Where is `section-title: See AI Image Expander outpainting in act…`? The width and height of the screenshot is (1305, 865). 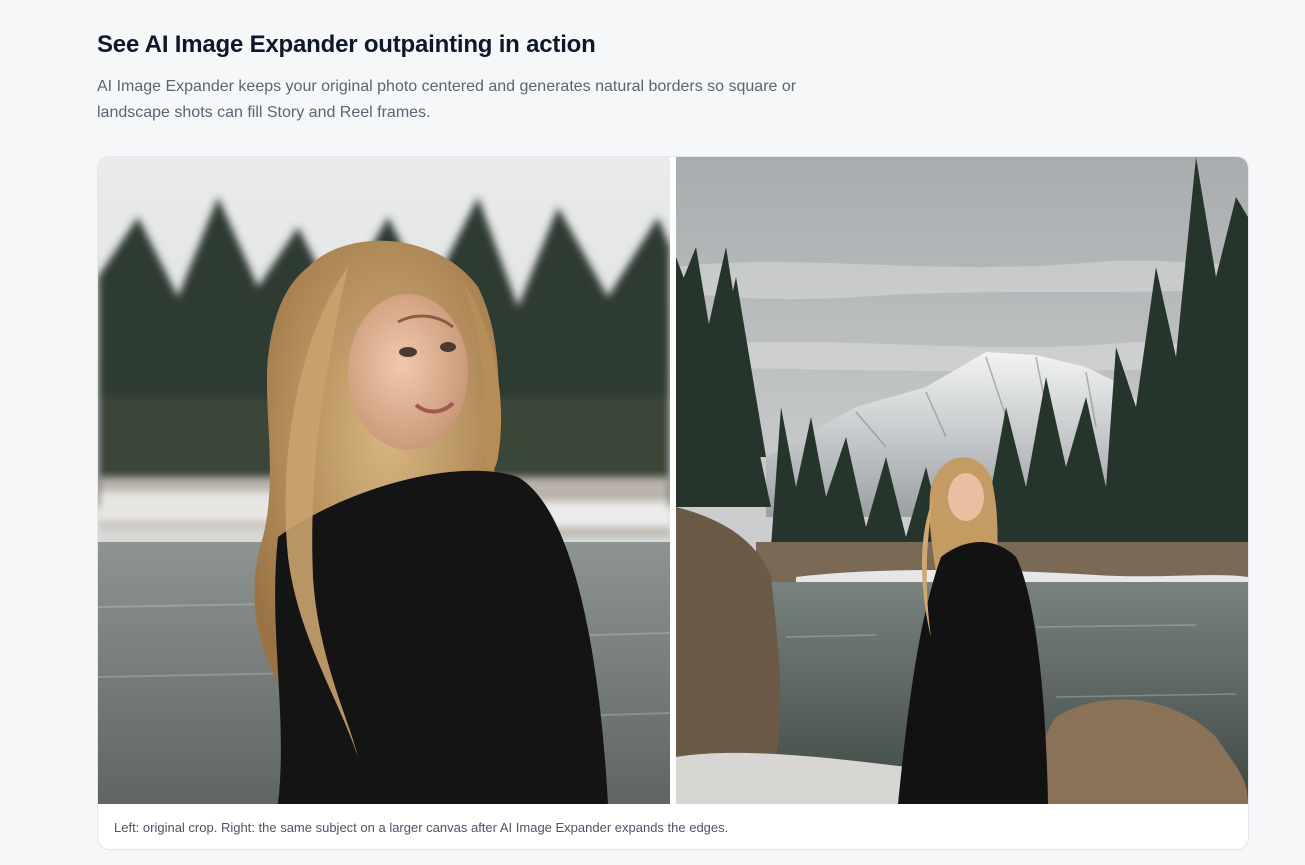 section-title: See AI Image Expander outpainting in act… is located at coordinates (346, 44).